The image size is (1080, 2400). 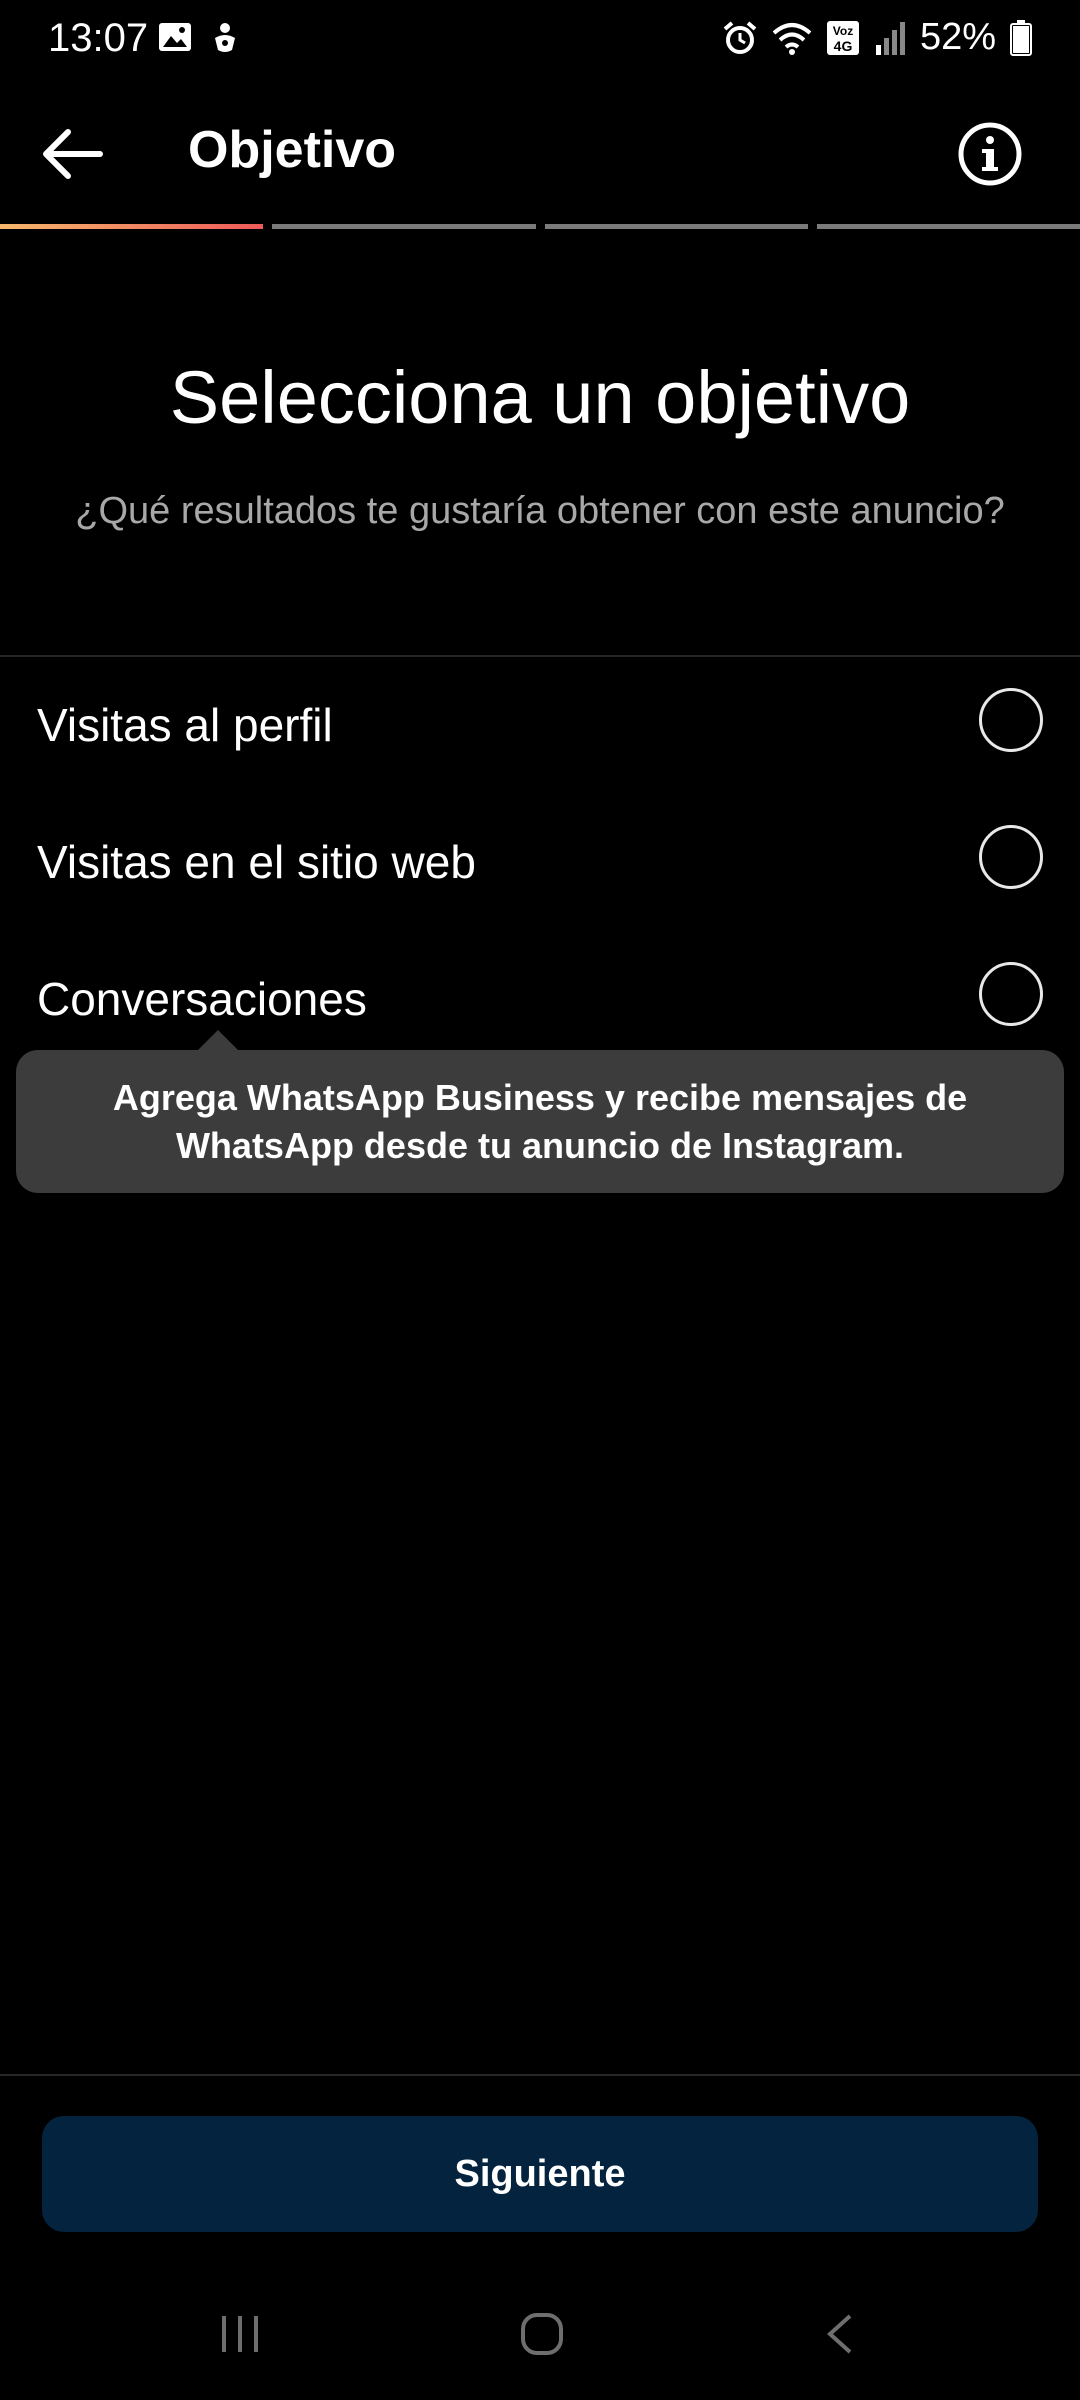 I want to click on svg-text: Voz, so click(x=843, y=31).